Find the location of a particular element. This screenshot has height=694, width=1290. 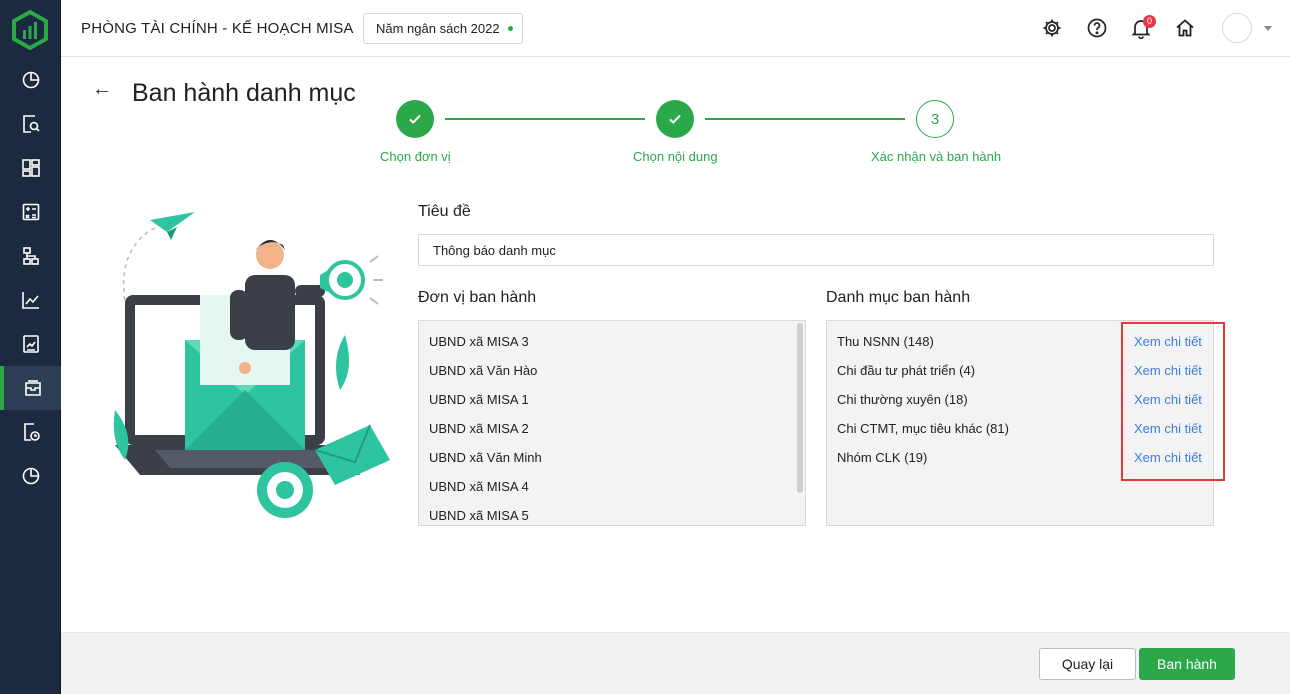

sidebar-item-structure is located at coordinates (30, 256).